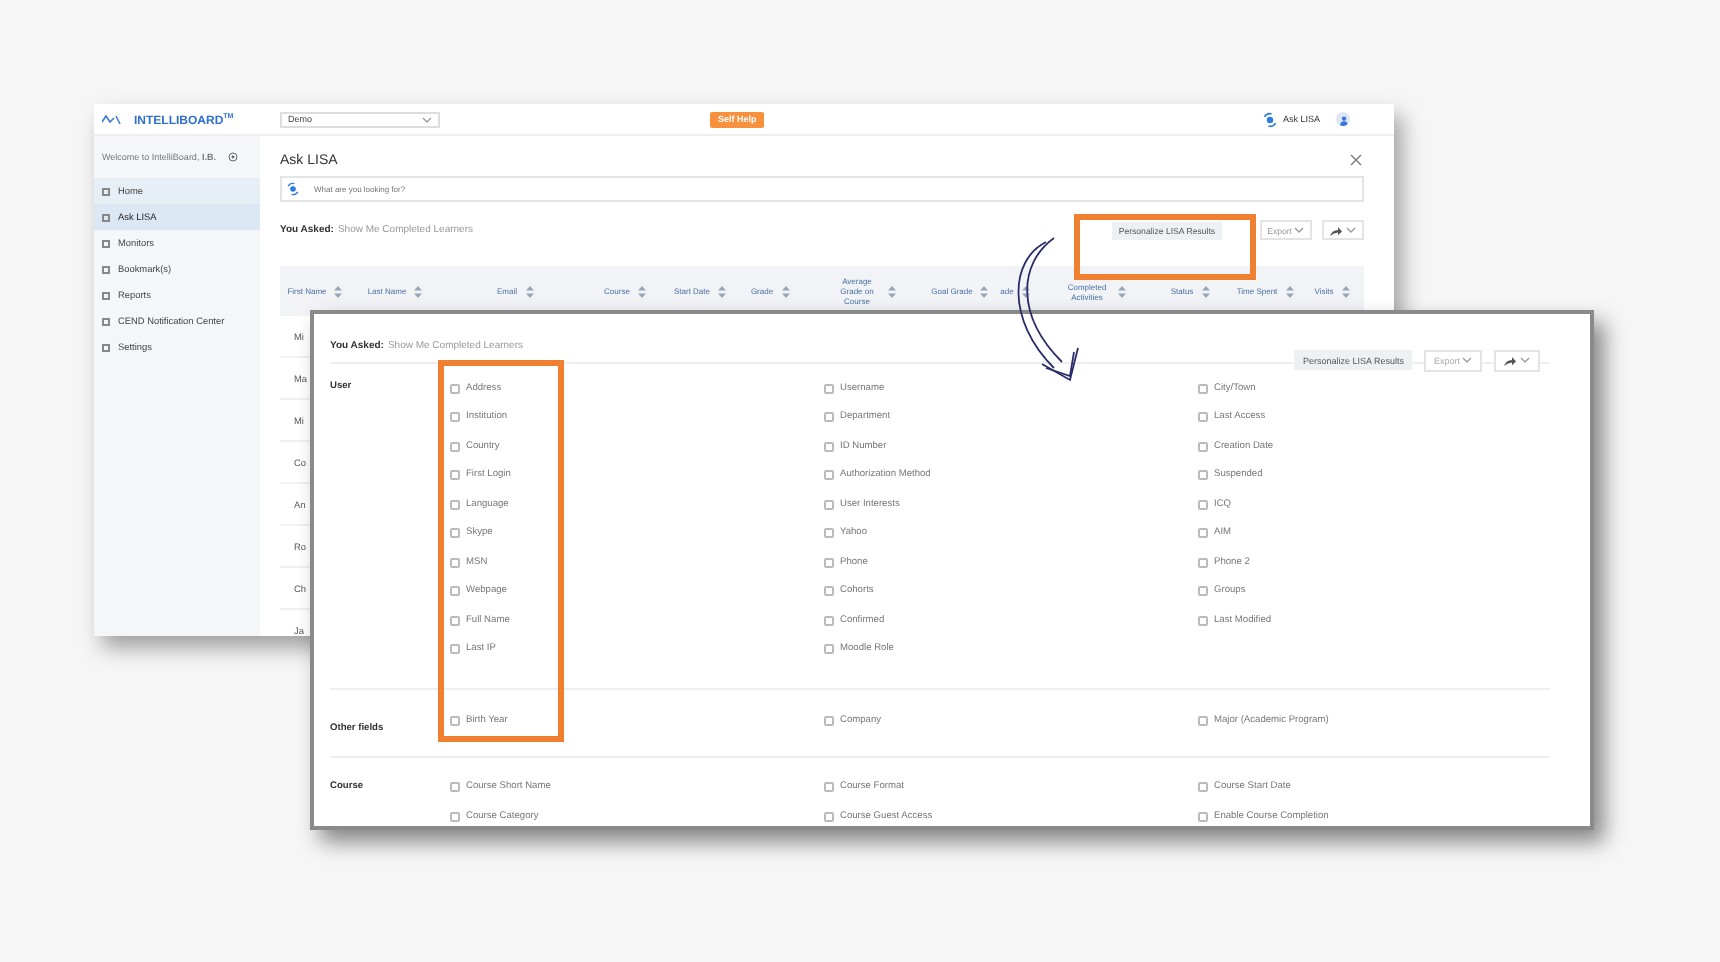  I want to click on close-icon, so click(1356, 160).